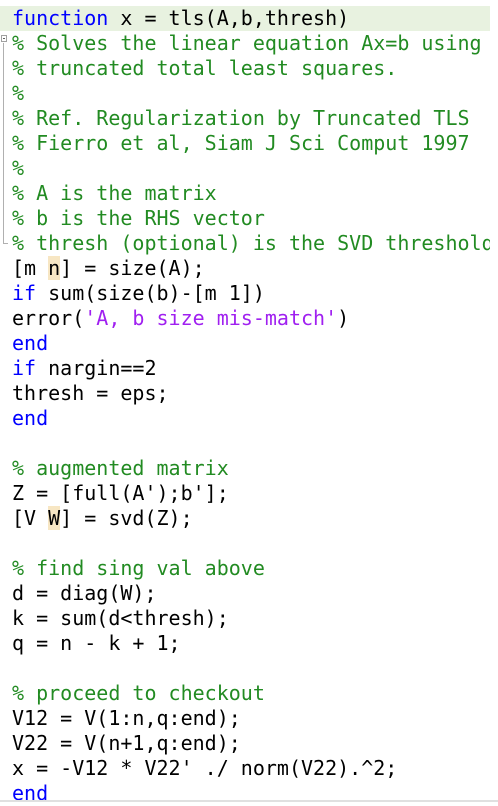 This screenshot has width=498, height=806. I want to click on code-line: q = n - k + 1;, so click(255, 643).